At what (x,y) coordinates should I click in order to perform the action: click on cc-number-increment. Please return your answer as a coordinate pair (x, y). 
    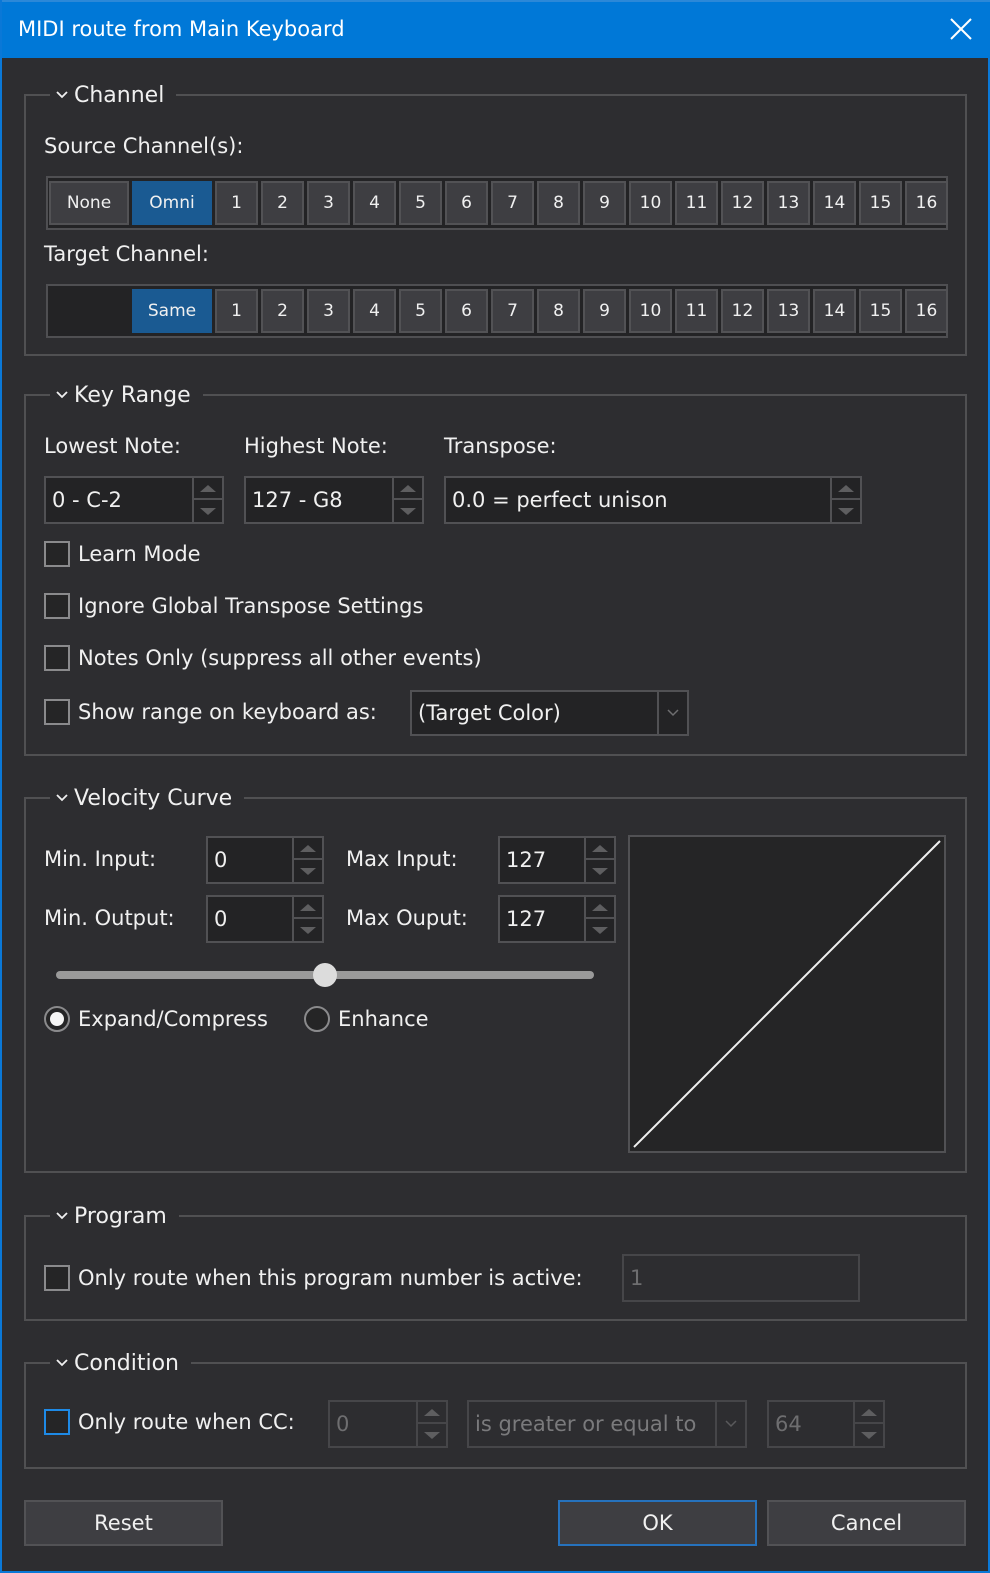
    Looking at the image, I should click on (432, 1413).